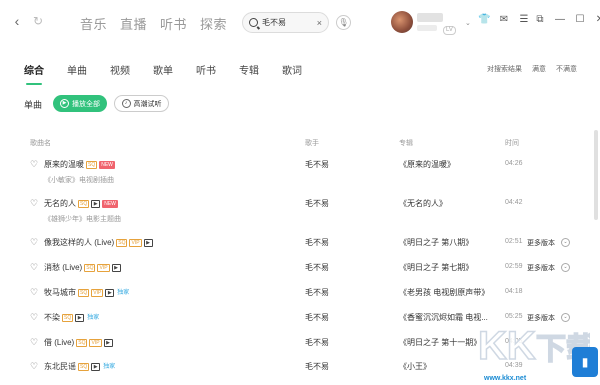  Describe the element at coordinates (80, 103) in the screenshot. I see `play-all-button: ▶ 播放全部` at that location.